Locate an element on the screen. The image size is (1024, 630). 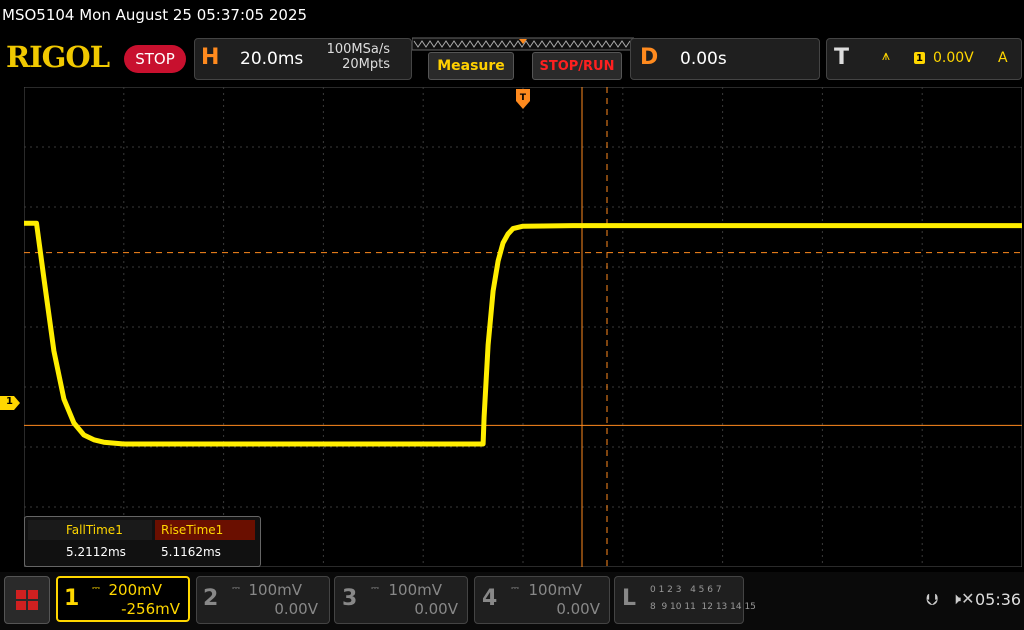
channel-4-offset: 0.00V is located at coordinates (578, 609).